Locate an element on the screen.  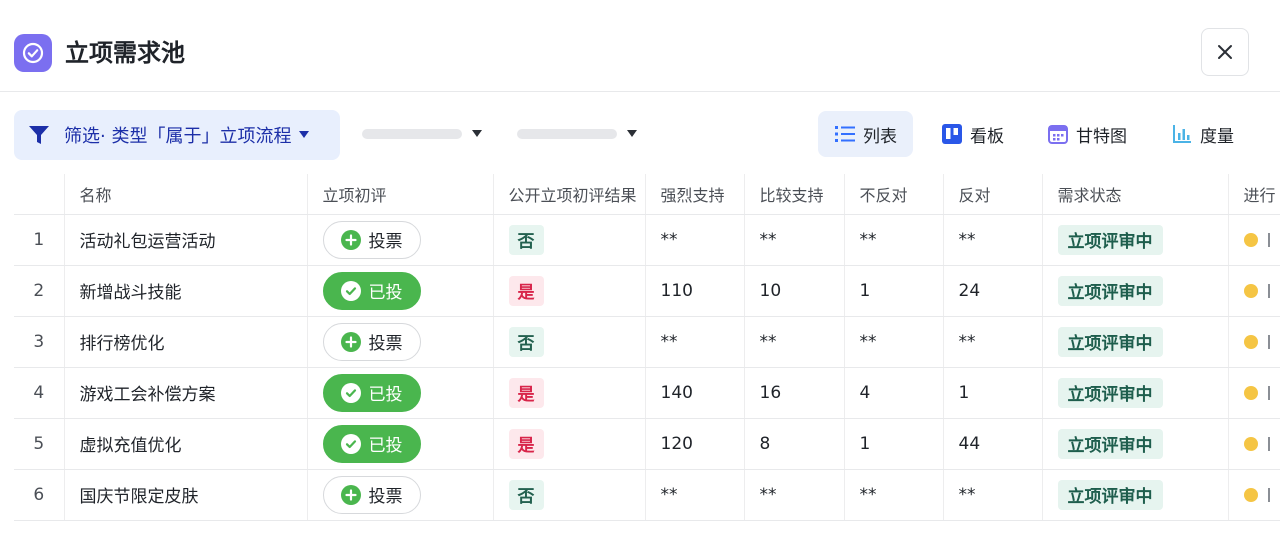
requirement-name: 国庆节限定皮肤 is located at coordinates (186, 495).